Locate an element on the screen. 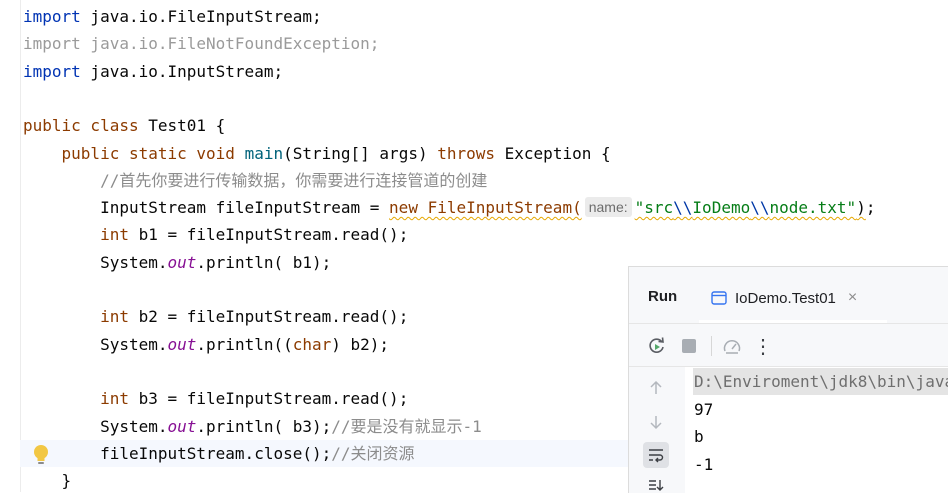 The height and width of the screenshot is (499, 948). run-toolbar: ⋮ is located at coordinates (788, 345).